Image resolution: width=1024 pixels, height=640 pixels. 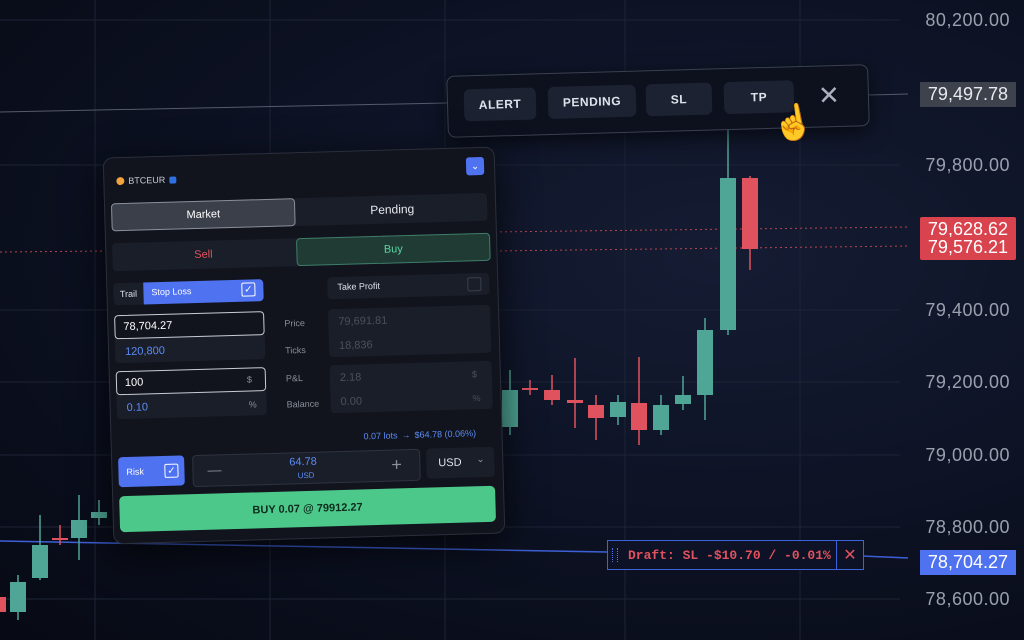 What do you see at coordinates (408, 286) in the screenshot?
I see `take-profit-toggle: Take Profit` at bounding box center [408, 286].